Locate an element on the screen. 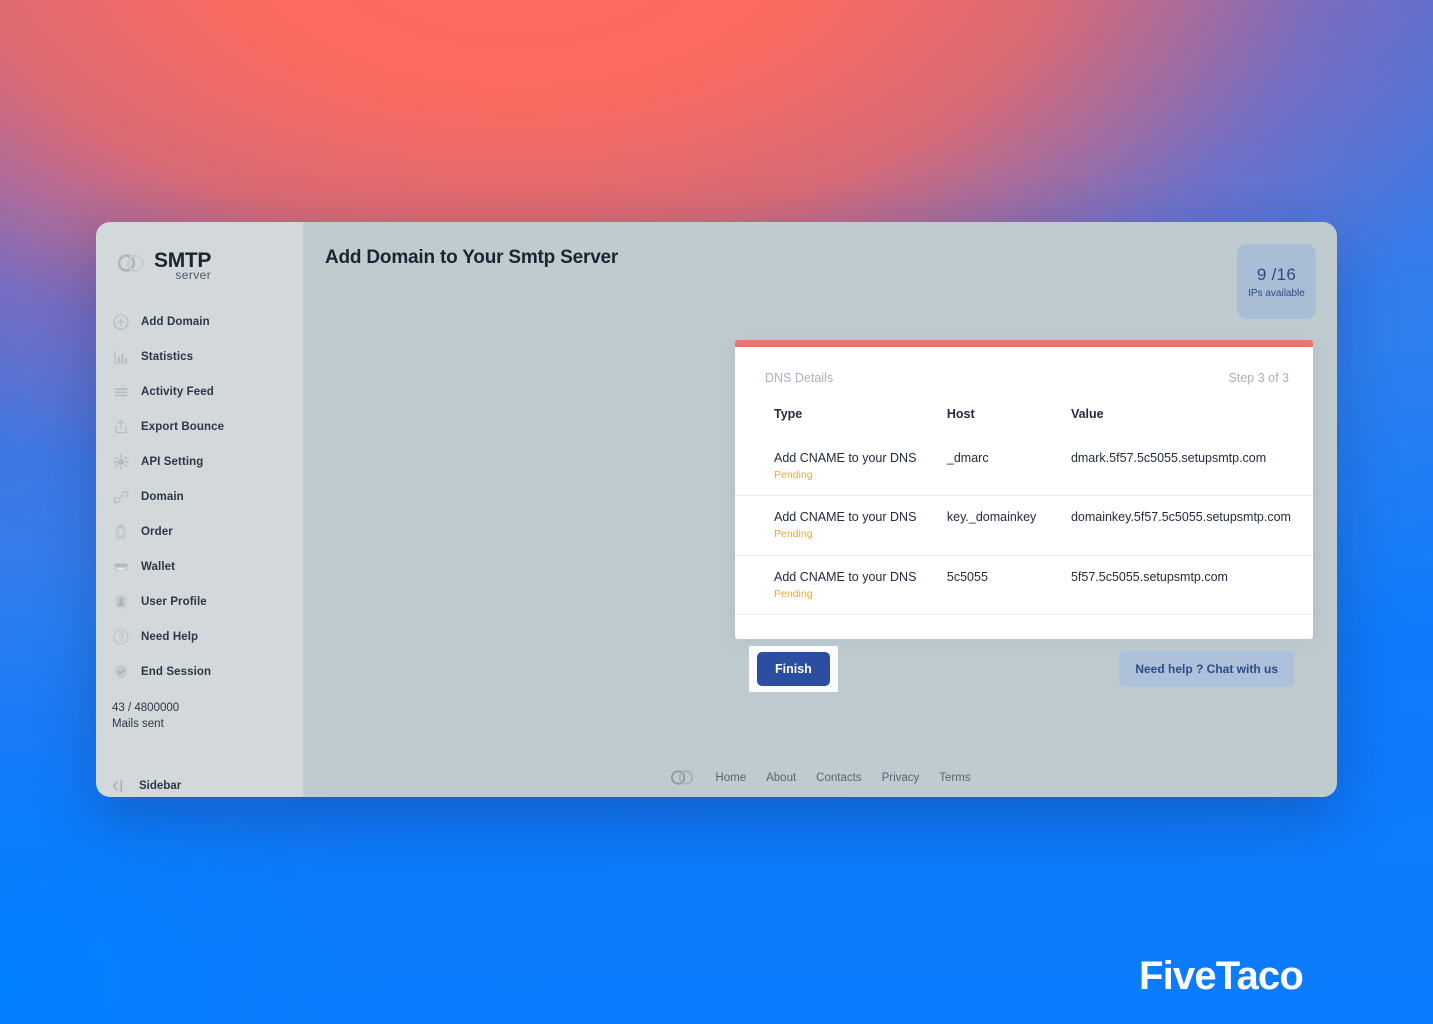 The image size is (1433, 1024). cell-host: _dmarc is located at coordinates (1008, 467).